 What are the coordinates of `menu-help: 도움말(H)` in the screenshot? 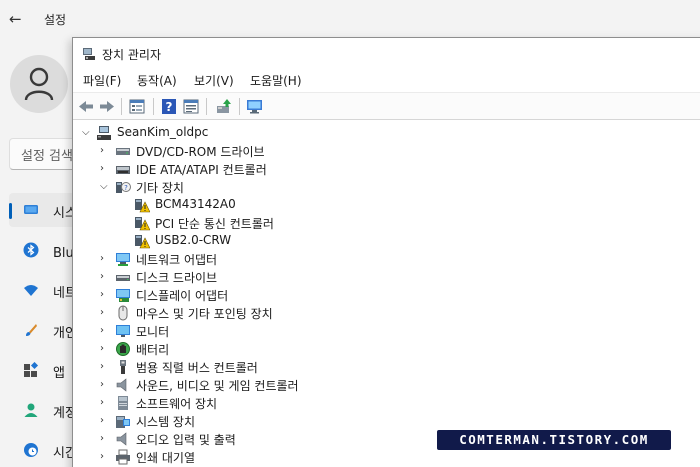 It's located at (276, 80).